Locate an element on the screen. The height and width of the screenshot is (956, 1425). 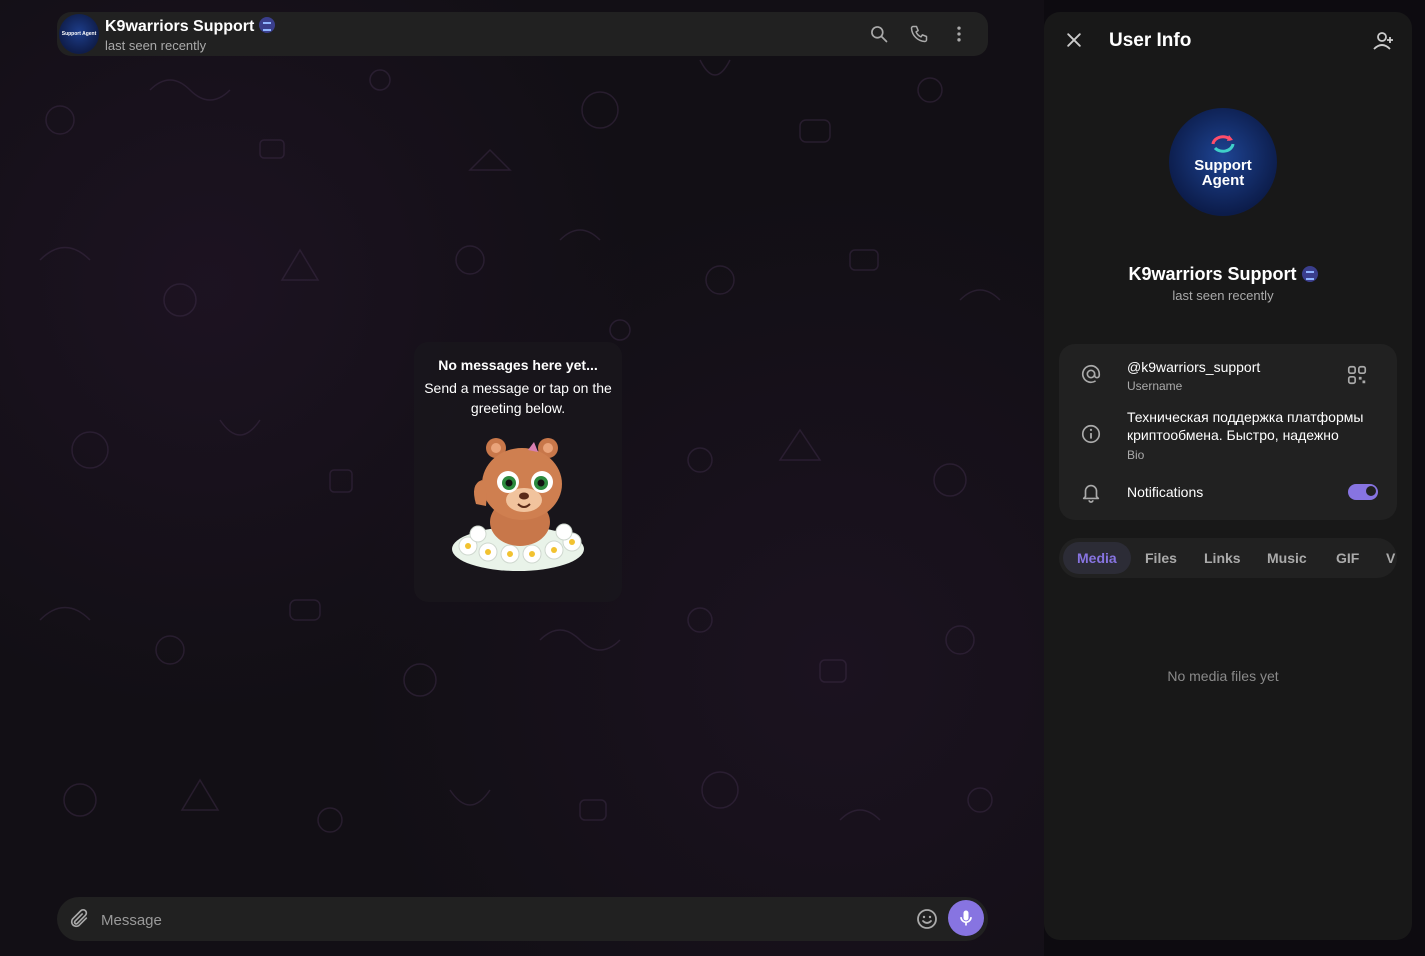
close-icon is located at coordinates (1074, 40).